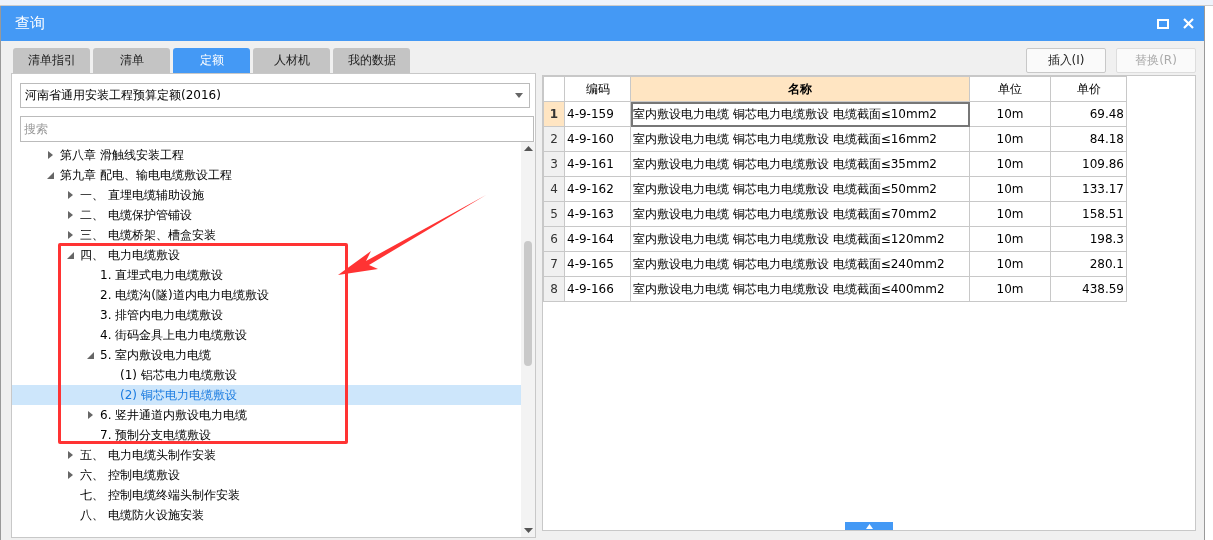 This screenshot has height=540, width=1213. I want to click on tab: 清单, so click(131, 60).